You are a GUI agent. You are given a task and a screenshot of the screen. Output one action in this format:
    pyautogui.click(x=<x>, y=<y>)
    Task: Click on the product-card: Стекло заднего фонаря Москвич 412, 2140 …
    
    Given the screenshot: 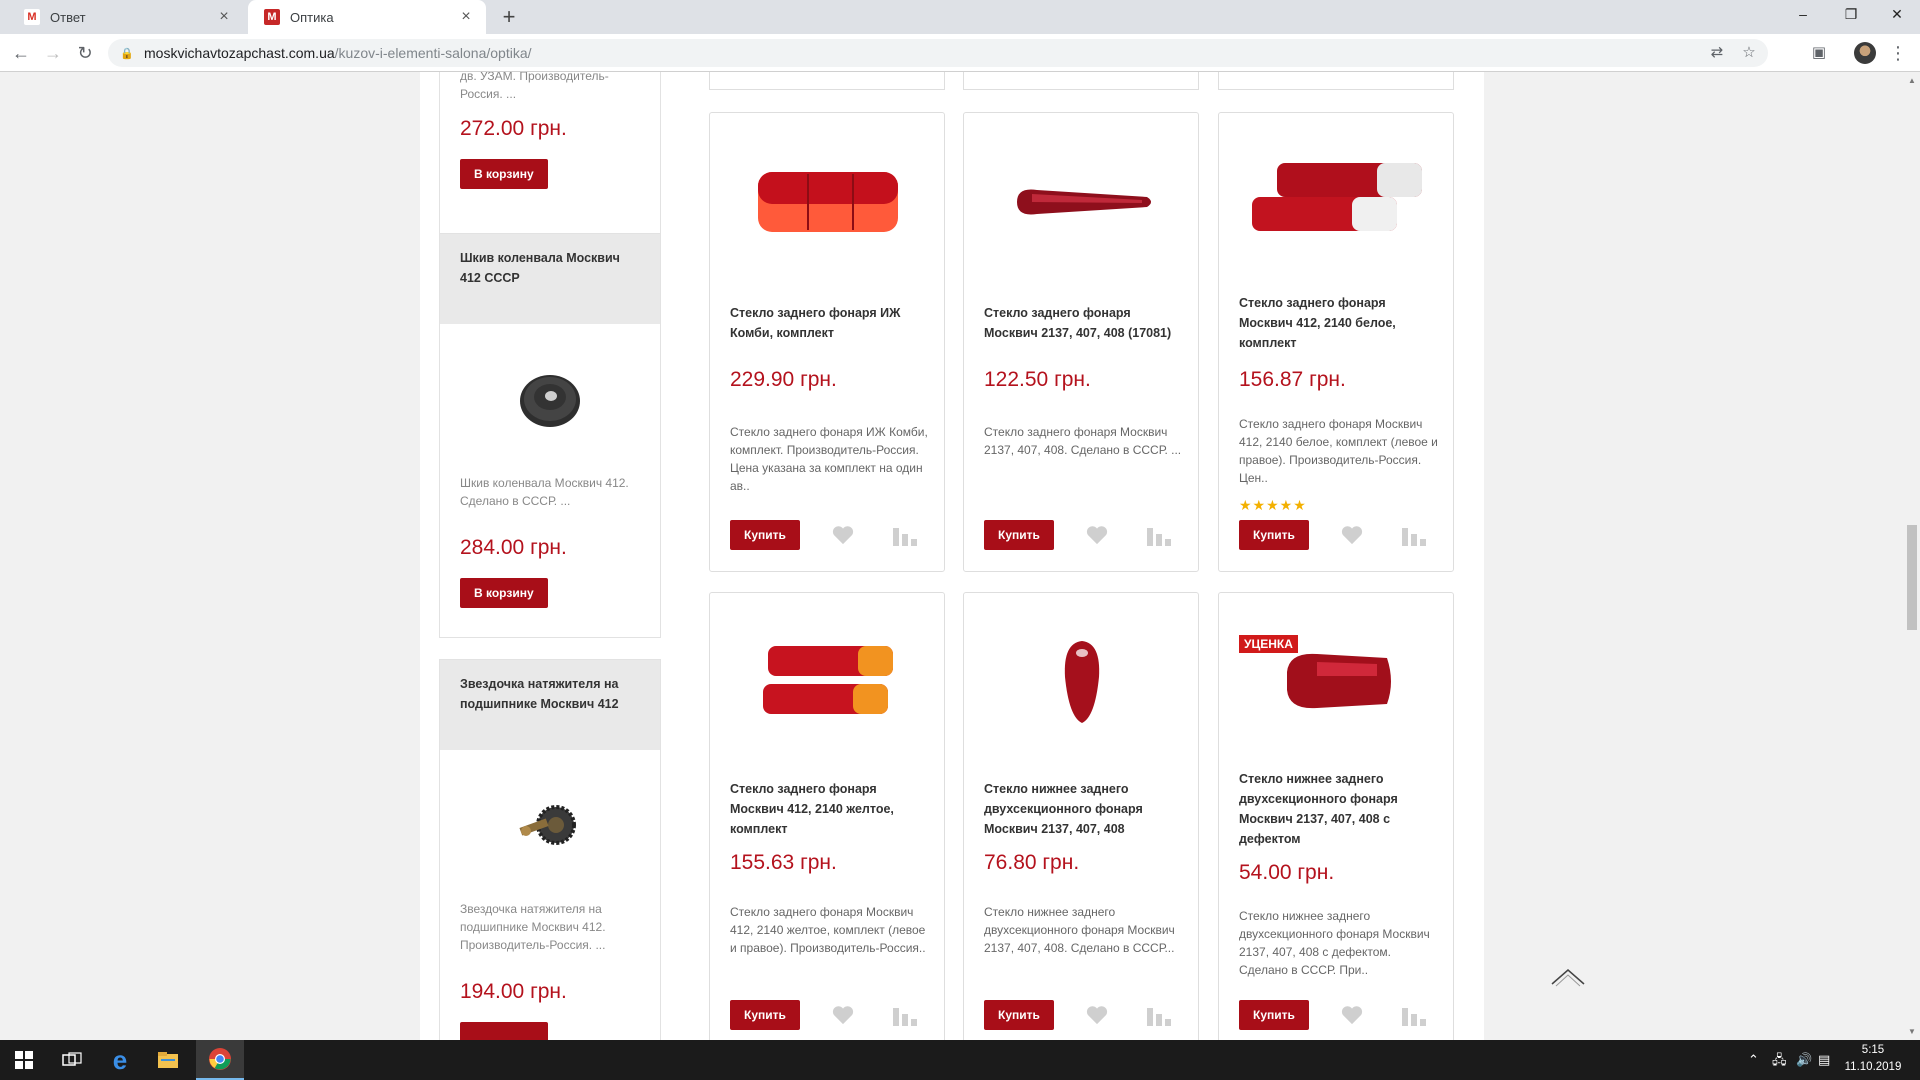 What is the action you would take?
    pyautogui.click(x=1336, y=342)
    